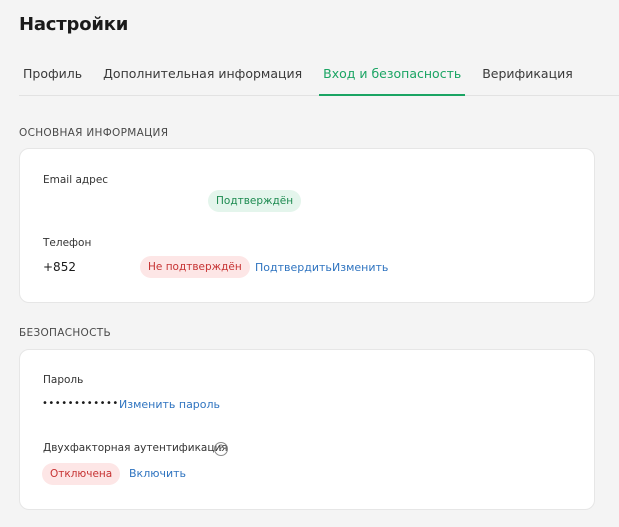 This screenshot has width=619, height=527. I want to click on two-factor-label: Двухфакторная аутентификация, so click(135, 448).